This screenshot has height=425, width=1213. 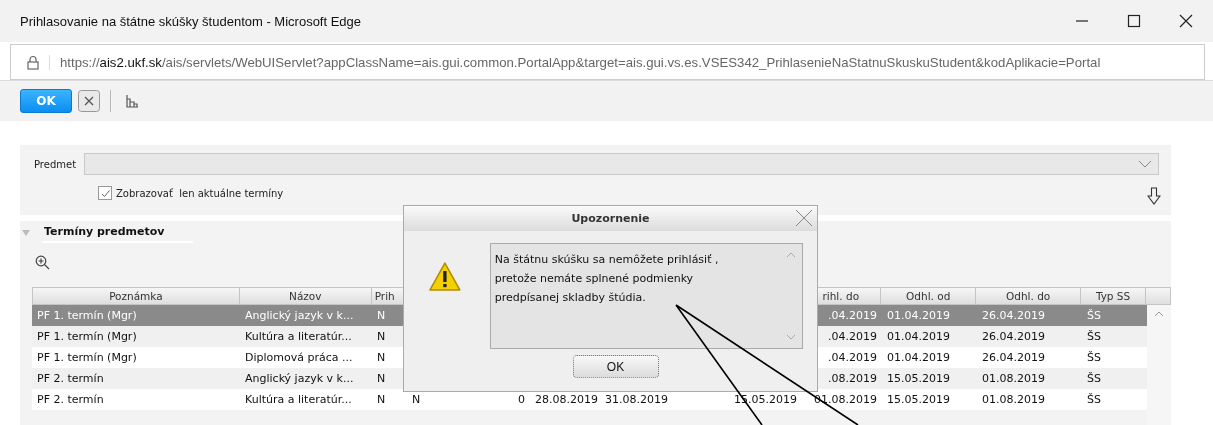 I want to click on dialog-title: Upozornenie, so click(x=610, y=218).